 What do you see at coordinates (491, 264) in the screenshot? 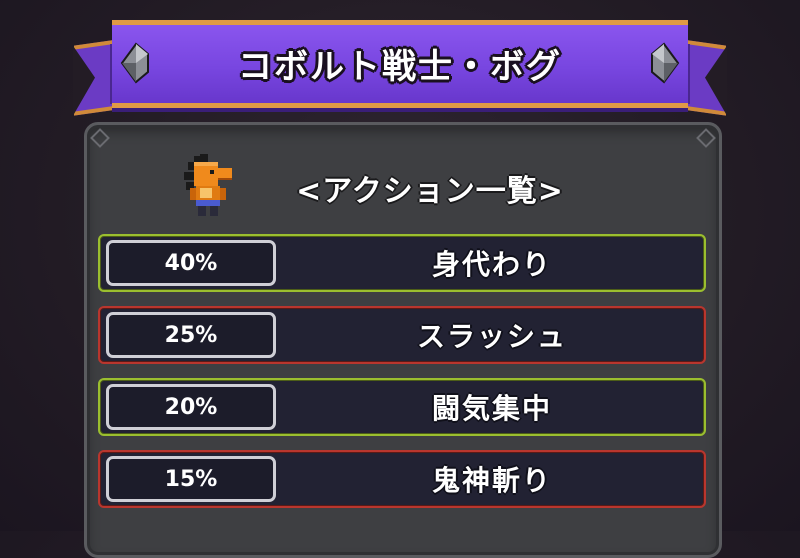
I see `action-name: 身代わり` at bounding box center [491, 264].